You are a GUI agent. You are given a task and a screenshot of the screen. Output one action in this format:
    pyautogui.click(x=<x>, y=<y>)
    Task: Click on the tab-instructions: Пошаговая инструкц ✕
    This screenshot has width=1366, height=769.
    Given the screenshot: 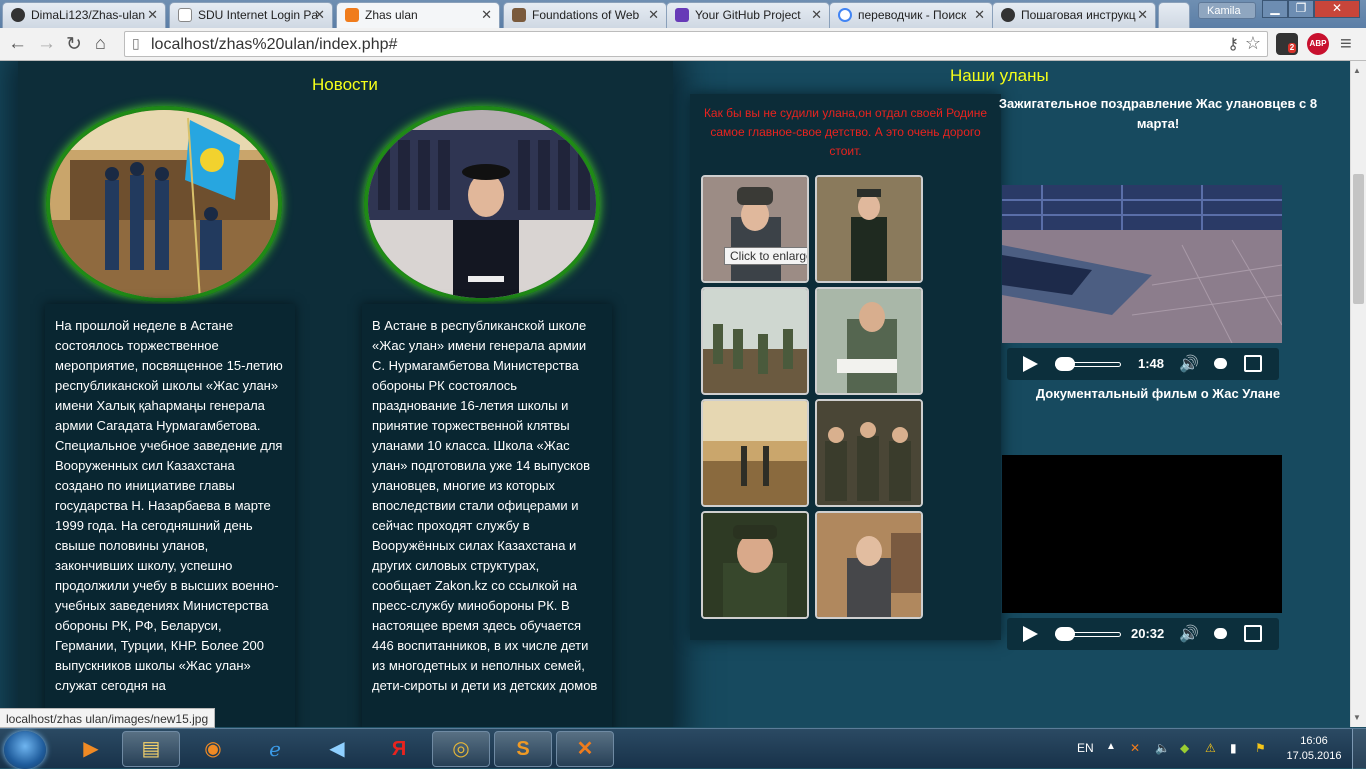 What is the action you would take?
    pyautogui.click(x=1074, y=15)
    